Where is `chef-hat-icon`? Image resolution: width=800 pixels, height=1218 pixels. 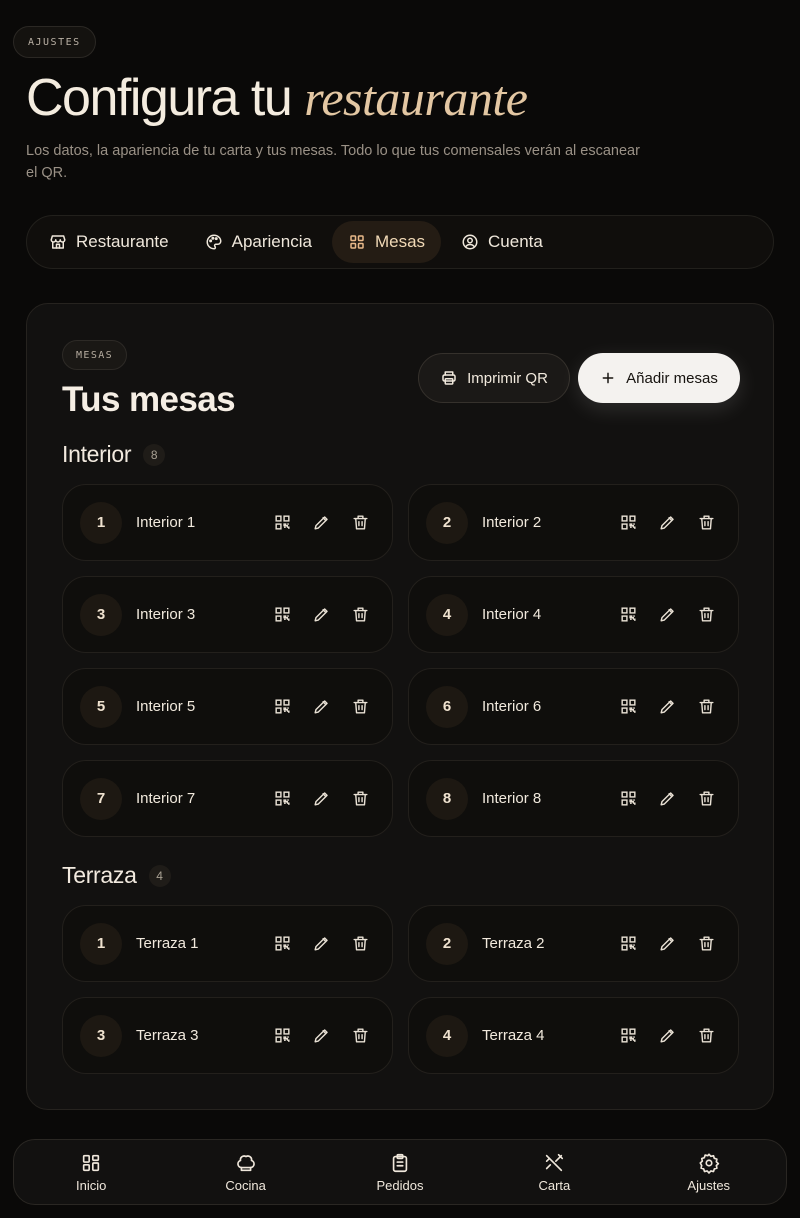 chef-hat-icon is located at coordinates (245, 1162).